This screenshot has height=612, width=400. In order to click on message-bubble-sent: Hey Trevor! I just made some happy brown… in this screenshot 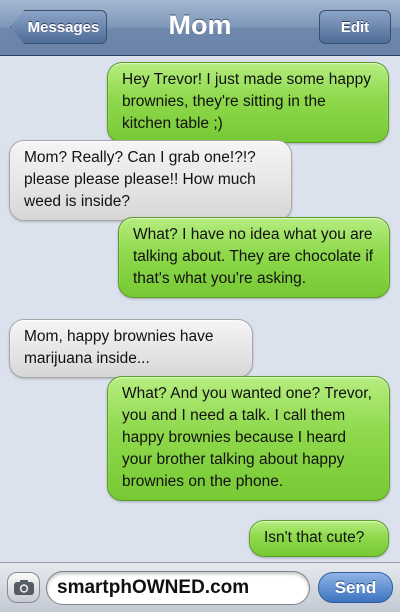, I will do `click(248, 102)`.